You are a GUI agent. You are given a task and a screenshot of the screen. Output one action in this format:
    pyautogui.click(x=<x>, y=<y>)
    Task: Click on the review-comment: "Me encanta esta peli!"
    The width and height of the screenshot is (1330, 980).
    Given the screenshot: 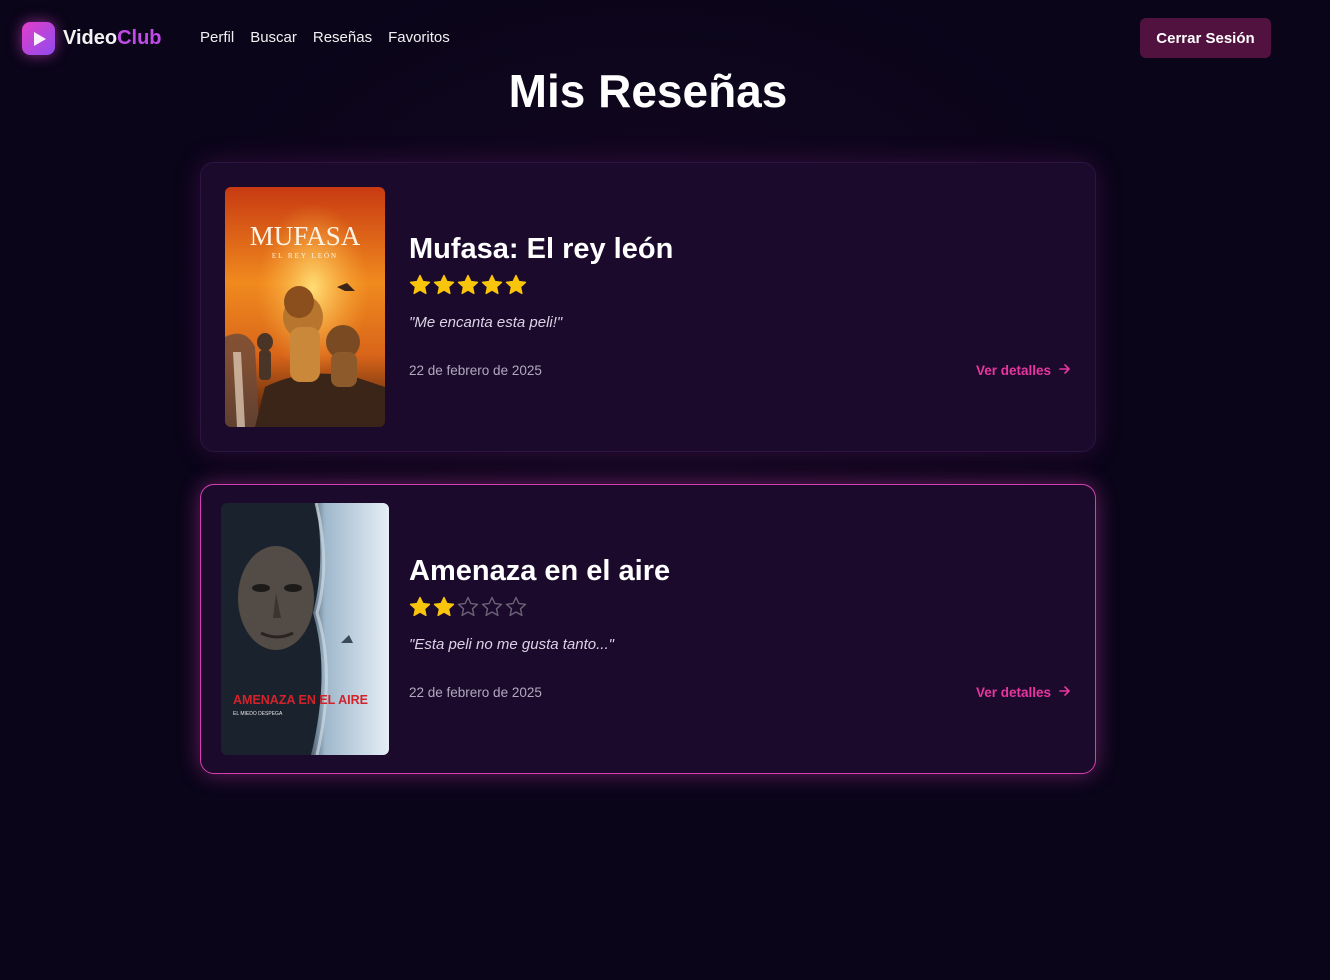 What is the action you would take?
    pyautogui.click(x=486, y=322)
    